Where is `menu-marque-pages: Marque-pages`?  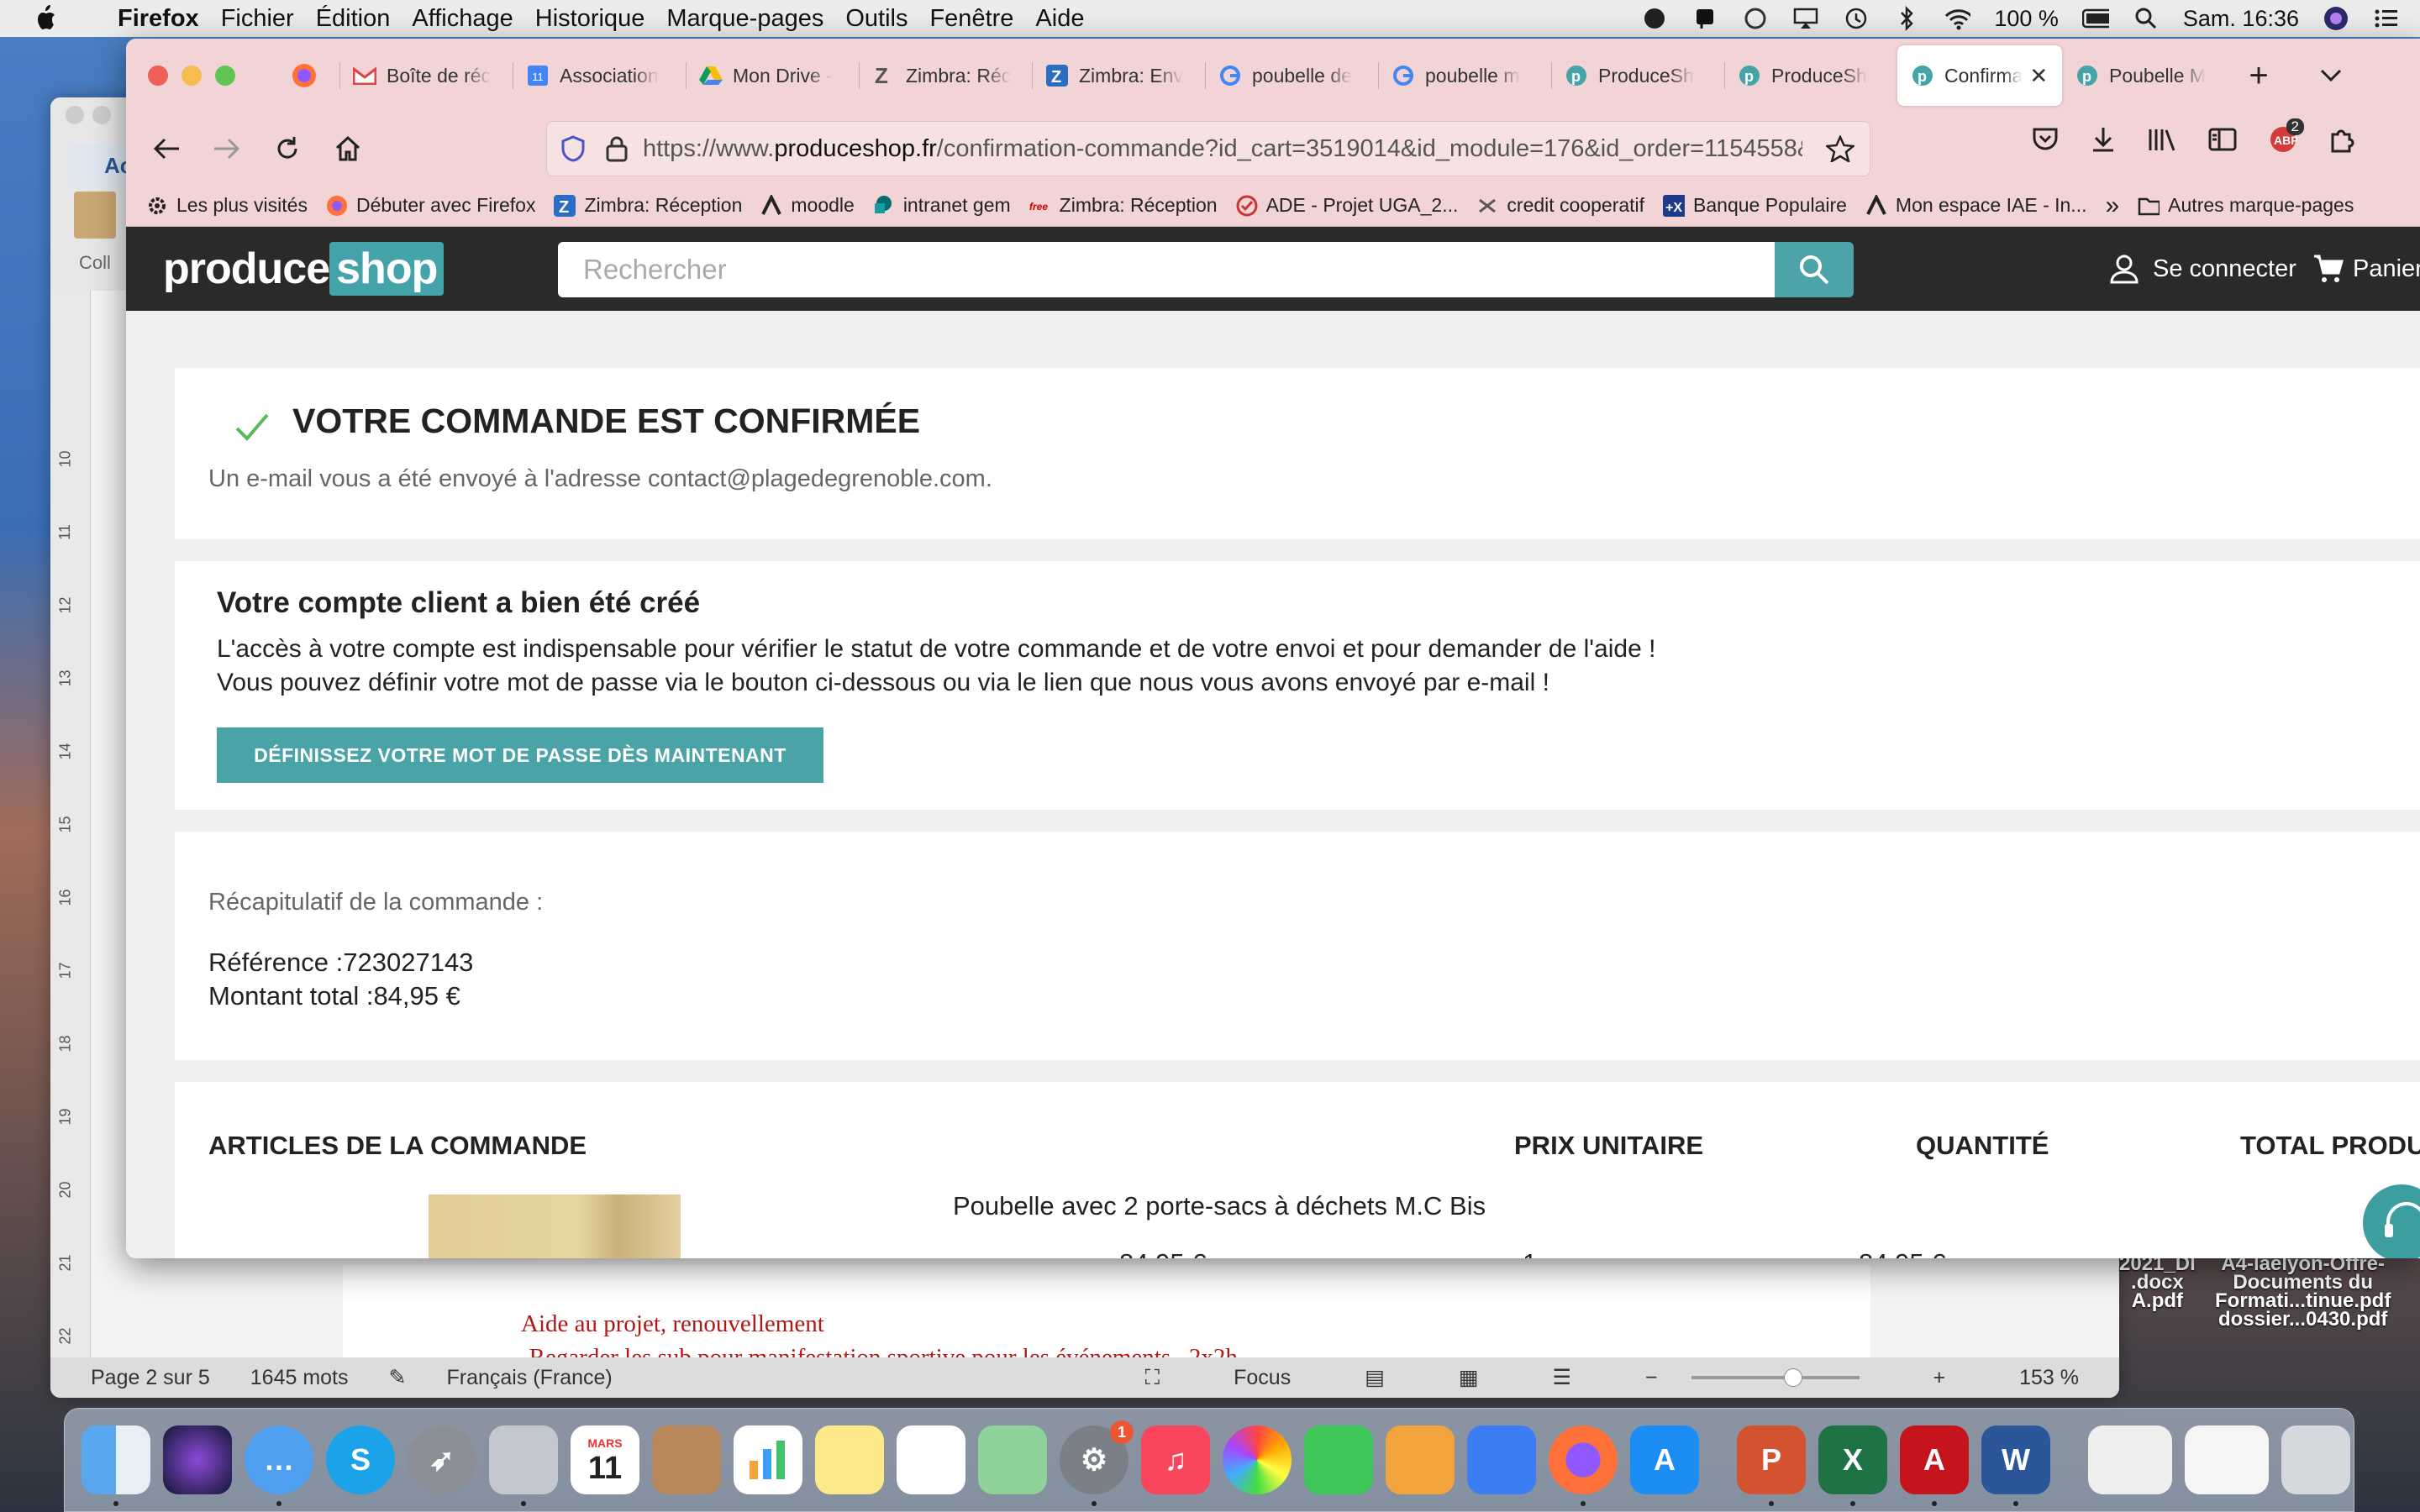 menu-marque-pages: Marque-pages is located at coordinates (744, 19).